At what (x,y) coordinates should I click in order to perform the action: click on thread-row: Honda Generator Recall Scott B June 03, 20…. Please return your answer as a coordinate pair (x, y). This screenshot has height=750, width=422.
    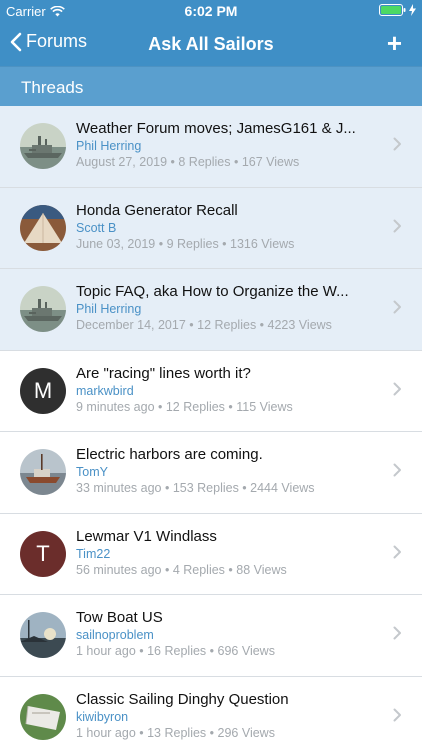
    Looking at the image, I should click on (211, 228).